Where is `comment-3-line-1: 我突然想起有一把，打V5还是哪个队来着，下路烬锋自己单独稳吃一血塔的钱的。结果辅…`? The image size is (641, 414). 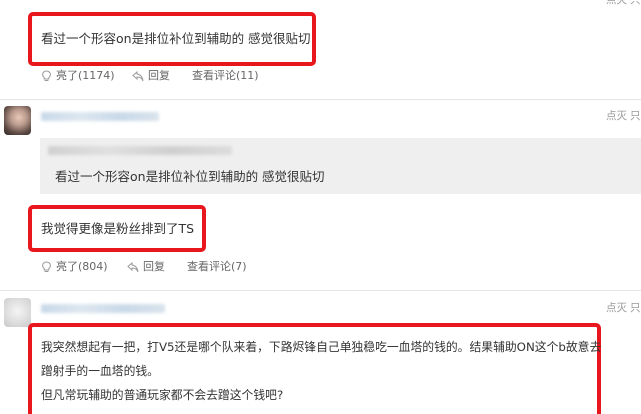 comment-3-line-1: 我突然想起有一把，打V5还是哪个队来着，下路烬锋自己单独稳吃一血塔的钱的。结果辅… is located at coordinates (321, 347).